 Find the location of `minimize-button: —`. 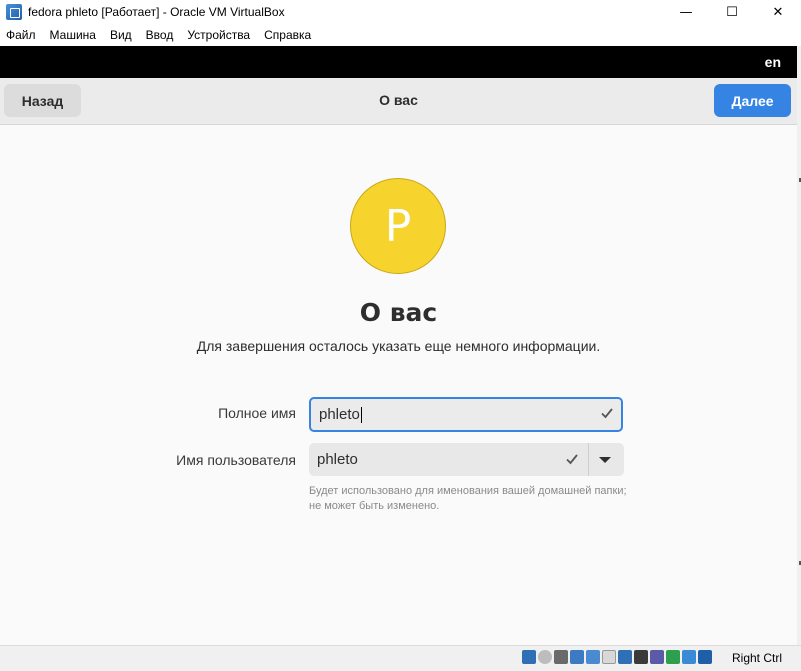

minimize-button: — is located at coordinates (686, 12).